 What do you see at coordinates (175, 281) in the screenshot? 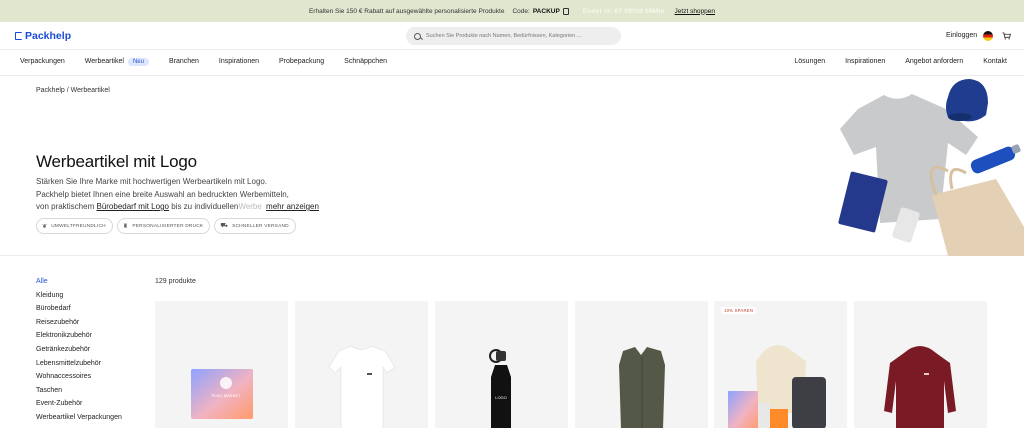
I see `product-count: 129 produkte` at bounding box center [175, 281].